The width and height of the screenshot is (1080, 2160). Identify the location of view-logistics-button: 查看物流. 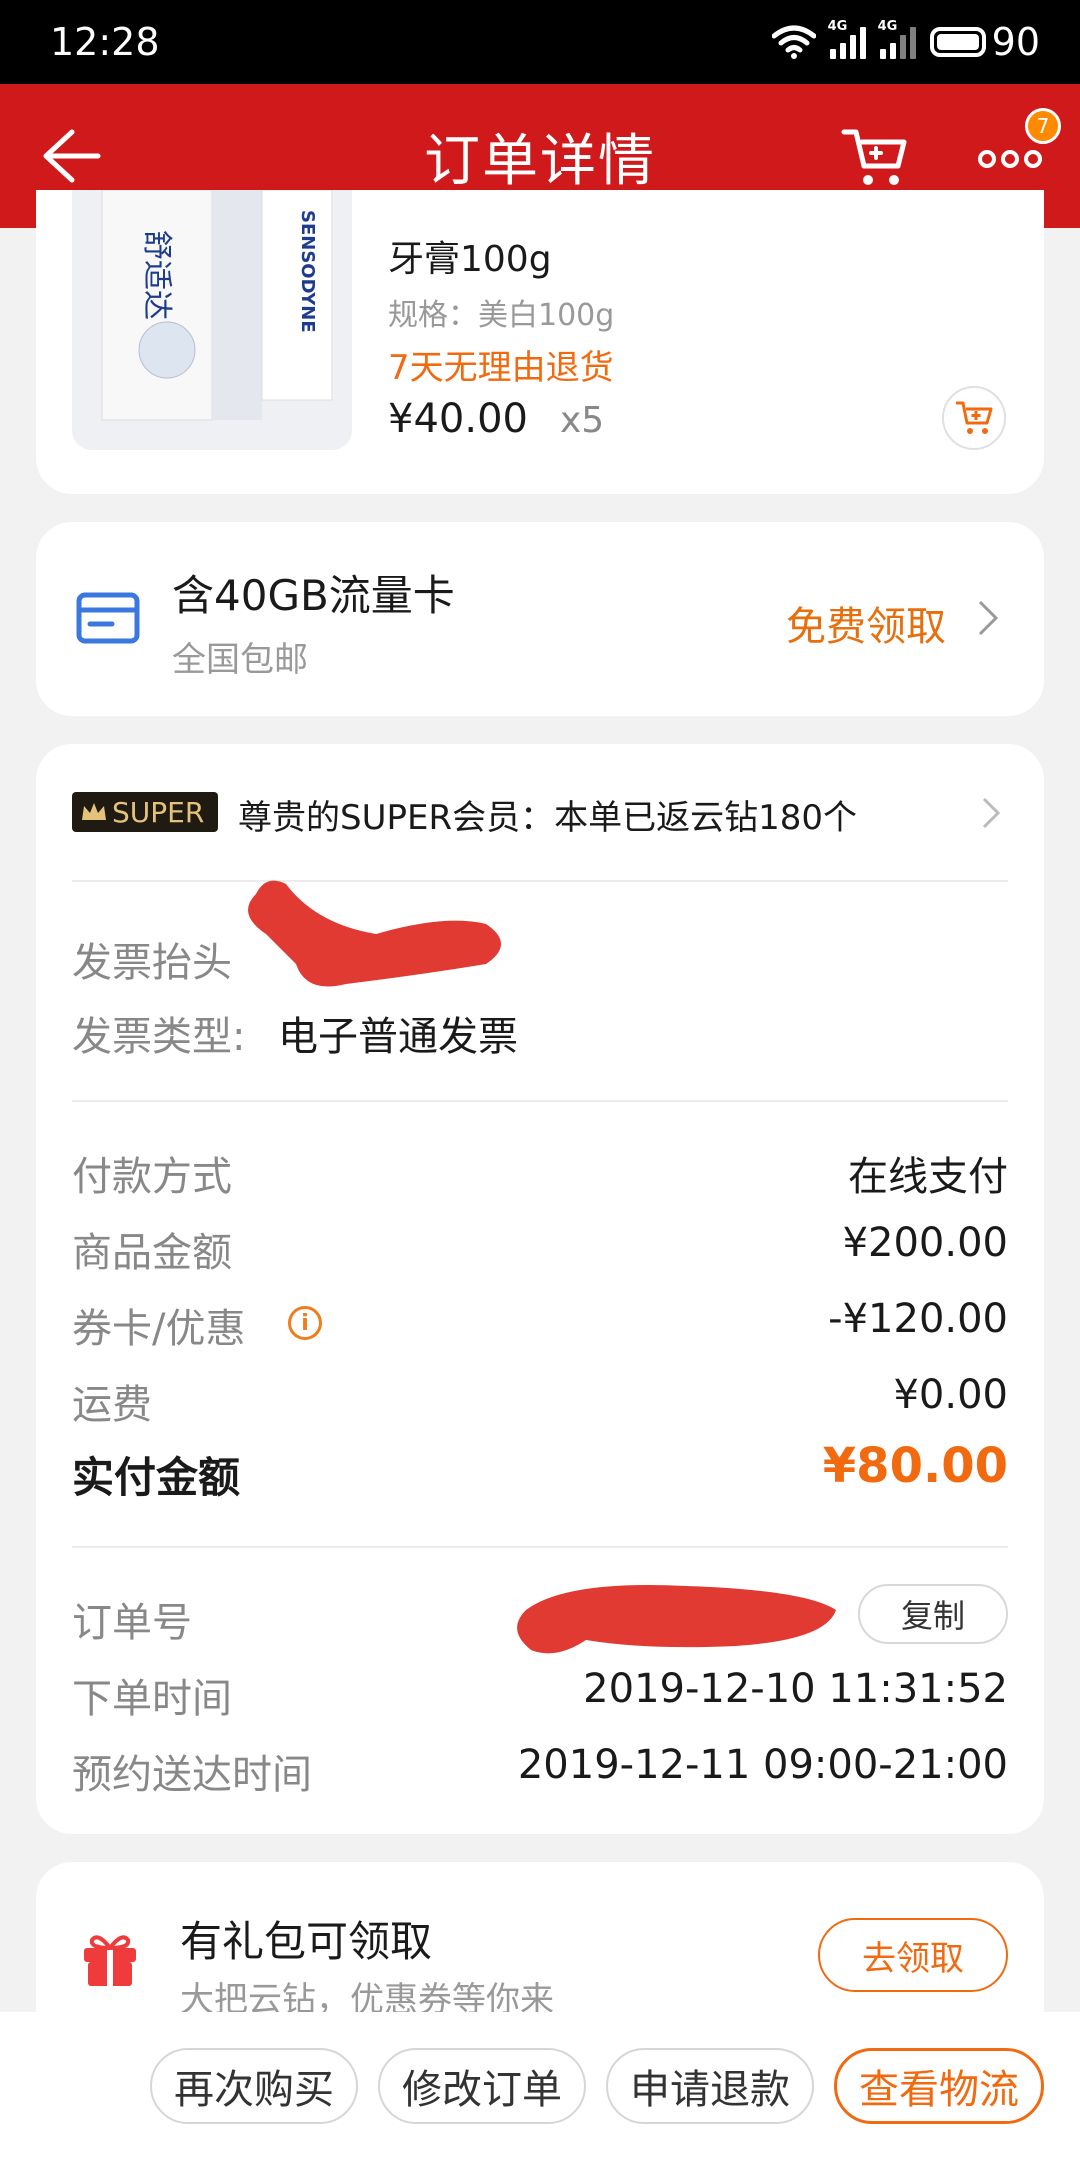
(939, 2086).